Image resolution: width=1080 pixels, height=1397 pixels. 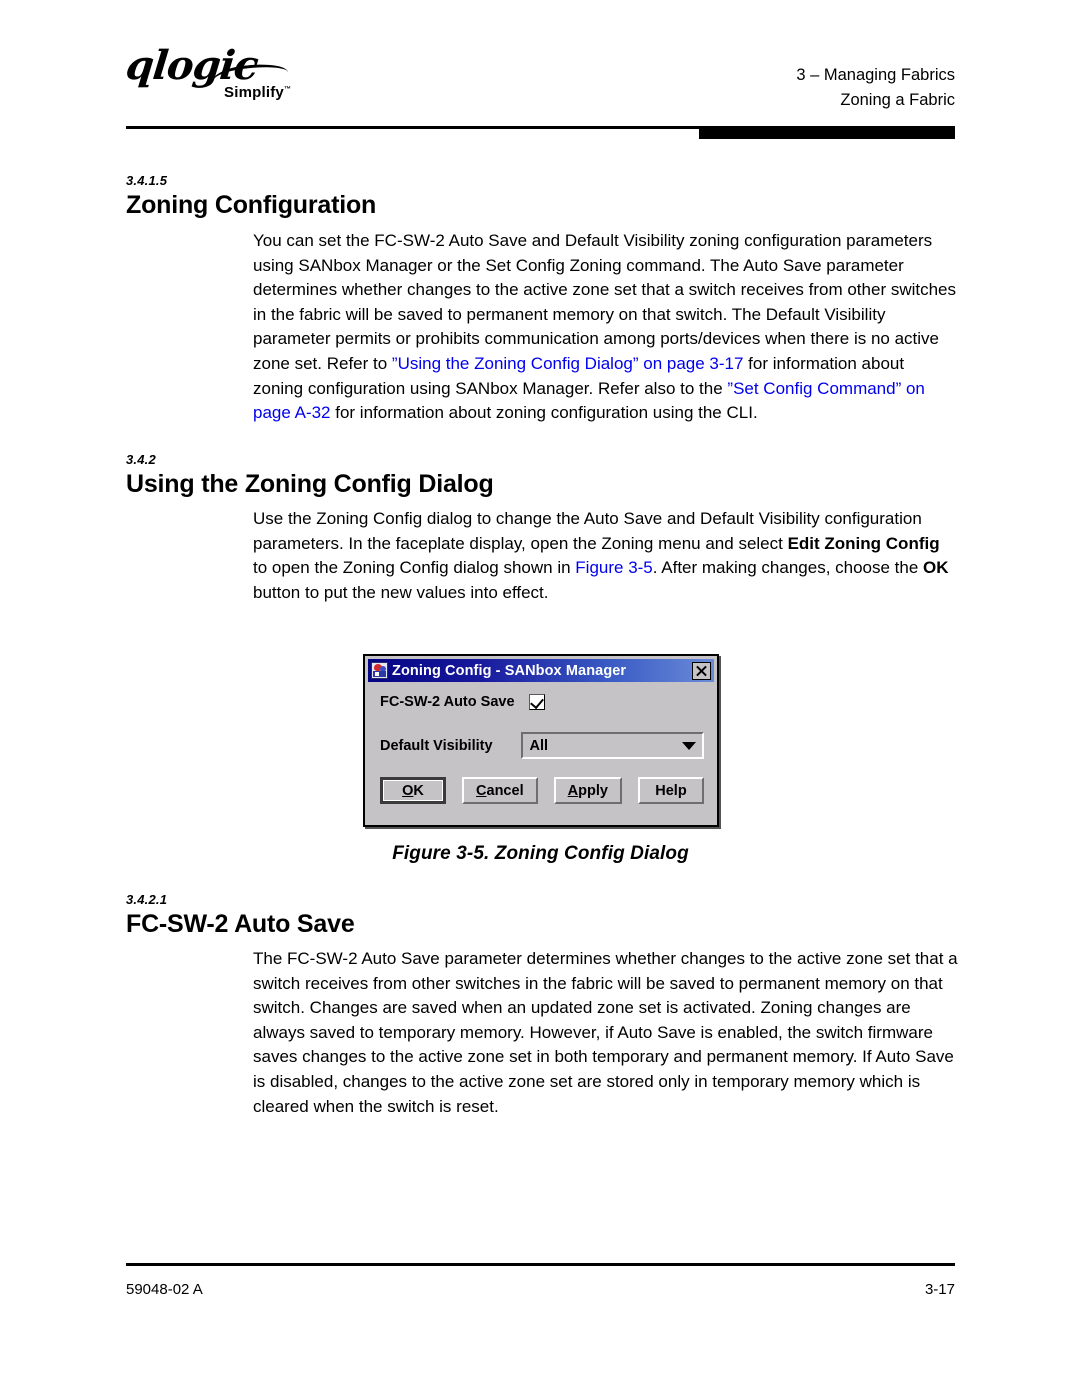 What do you see at coordinates (255, 77) in the screenshot?
I see `qlogic-logo: qlogic Simplify™` at bounding box center [255, 77].